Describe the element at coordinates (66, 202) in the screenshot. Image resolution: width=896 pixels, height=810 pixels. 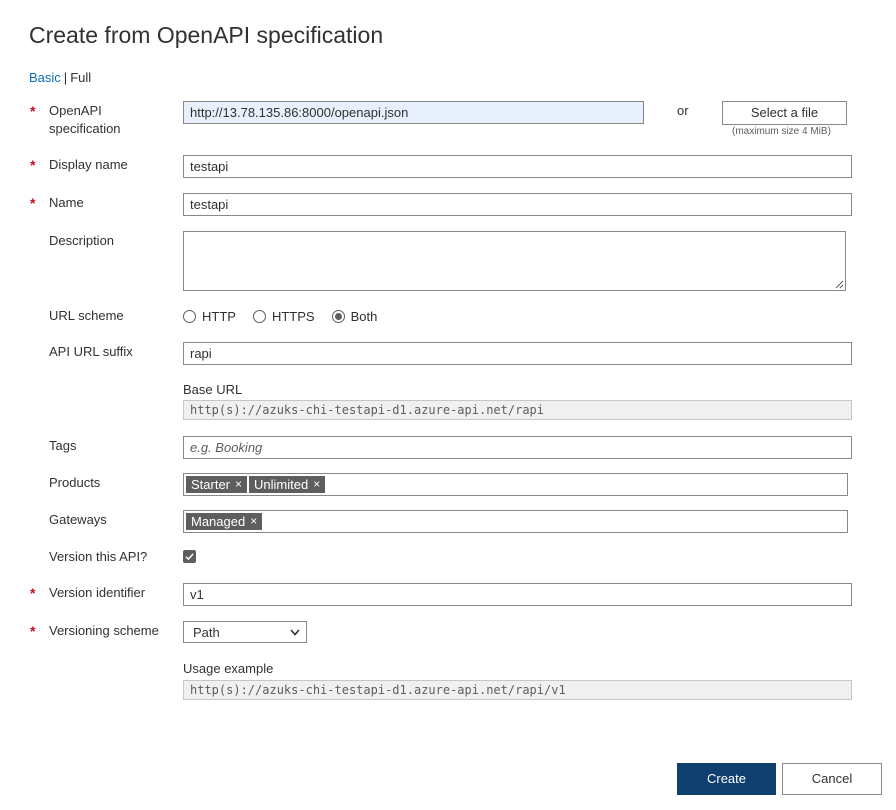
I see `name-label: Name` at that location.